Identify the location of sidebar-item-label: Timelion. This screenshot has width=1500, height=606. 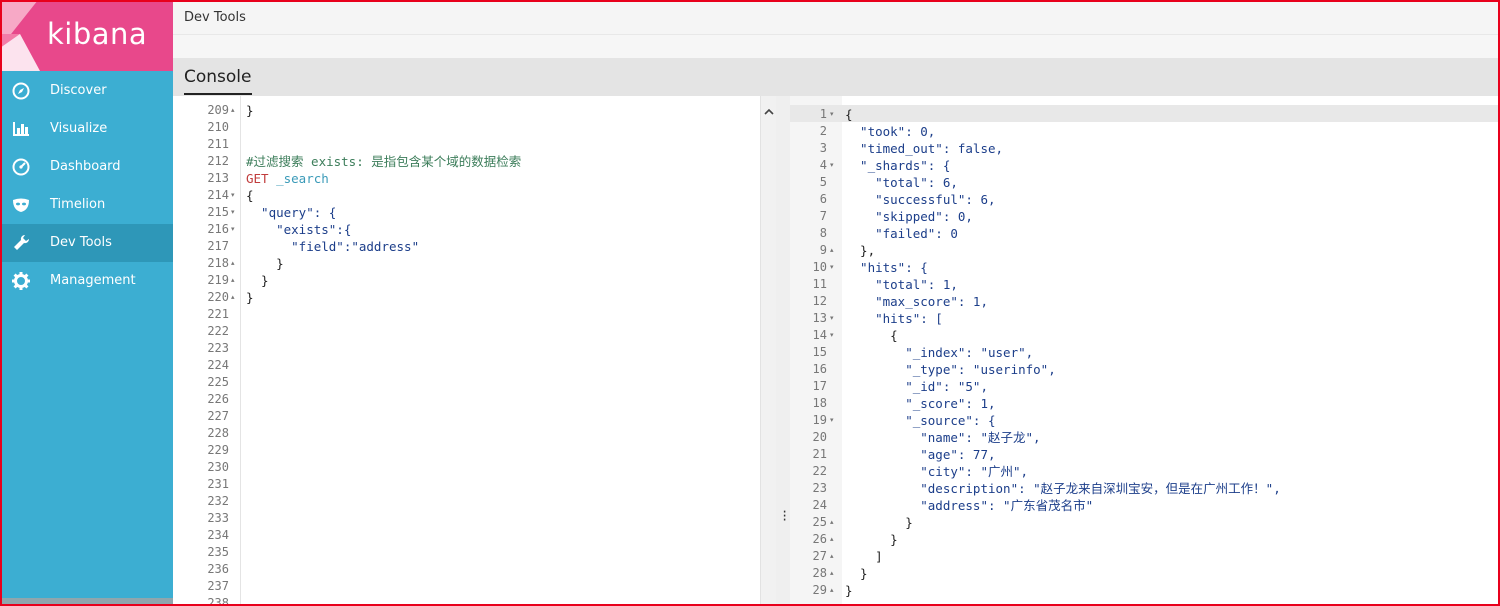
(78, 204).